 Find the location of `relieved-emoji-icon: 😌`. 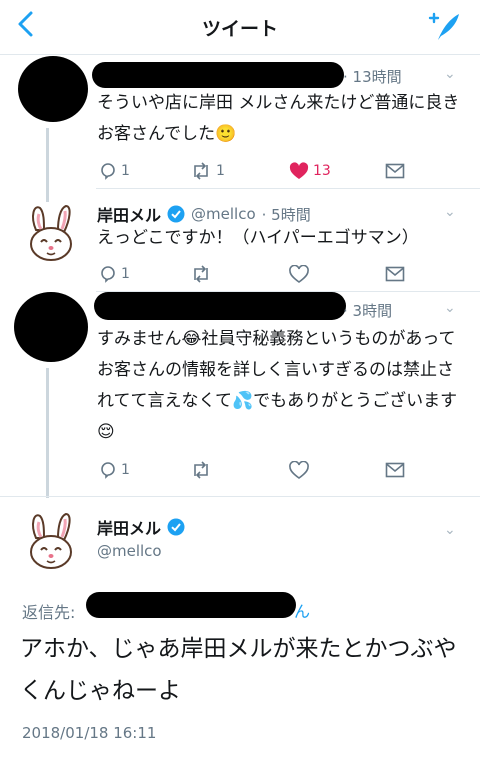

relieved-emoji-icon: 😌 is located at coordinates (106, 432).